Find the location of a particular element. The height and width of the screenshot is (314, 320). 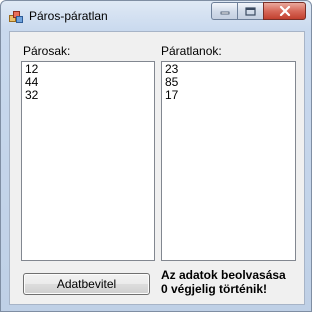

list-item: 17 is located at coordinates (228, 95).